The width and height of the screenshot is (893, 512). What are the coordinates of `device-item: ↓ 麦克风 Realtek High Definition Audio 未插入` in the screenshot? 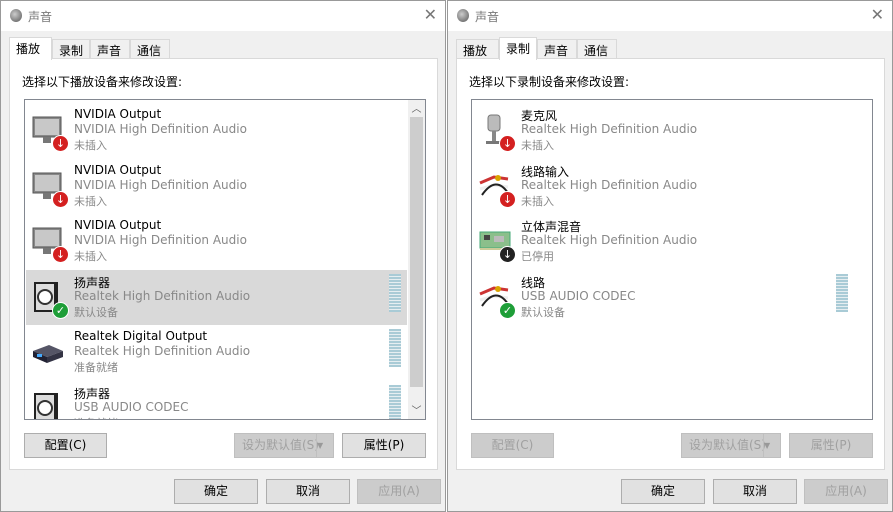 It's located at (663, 130).